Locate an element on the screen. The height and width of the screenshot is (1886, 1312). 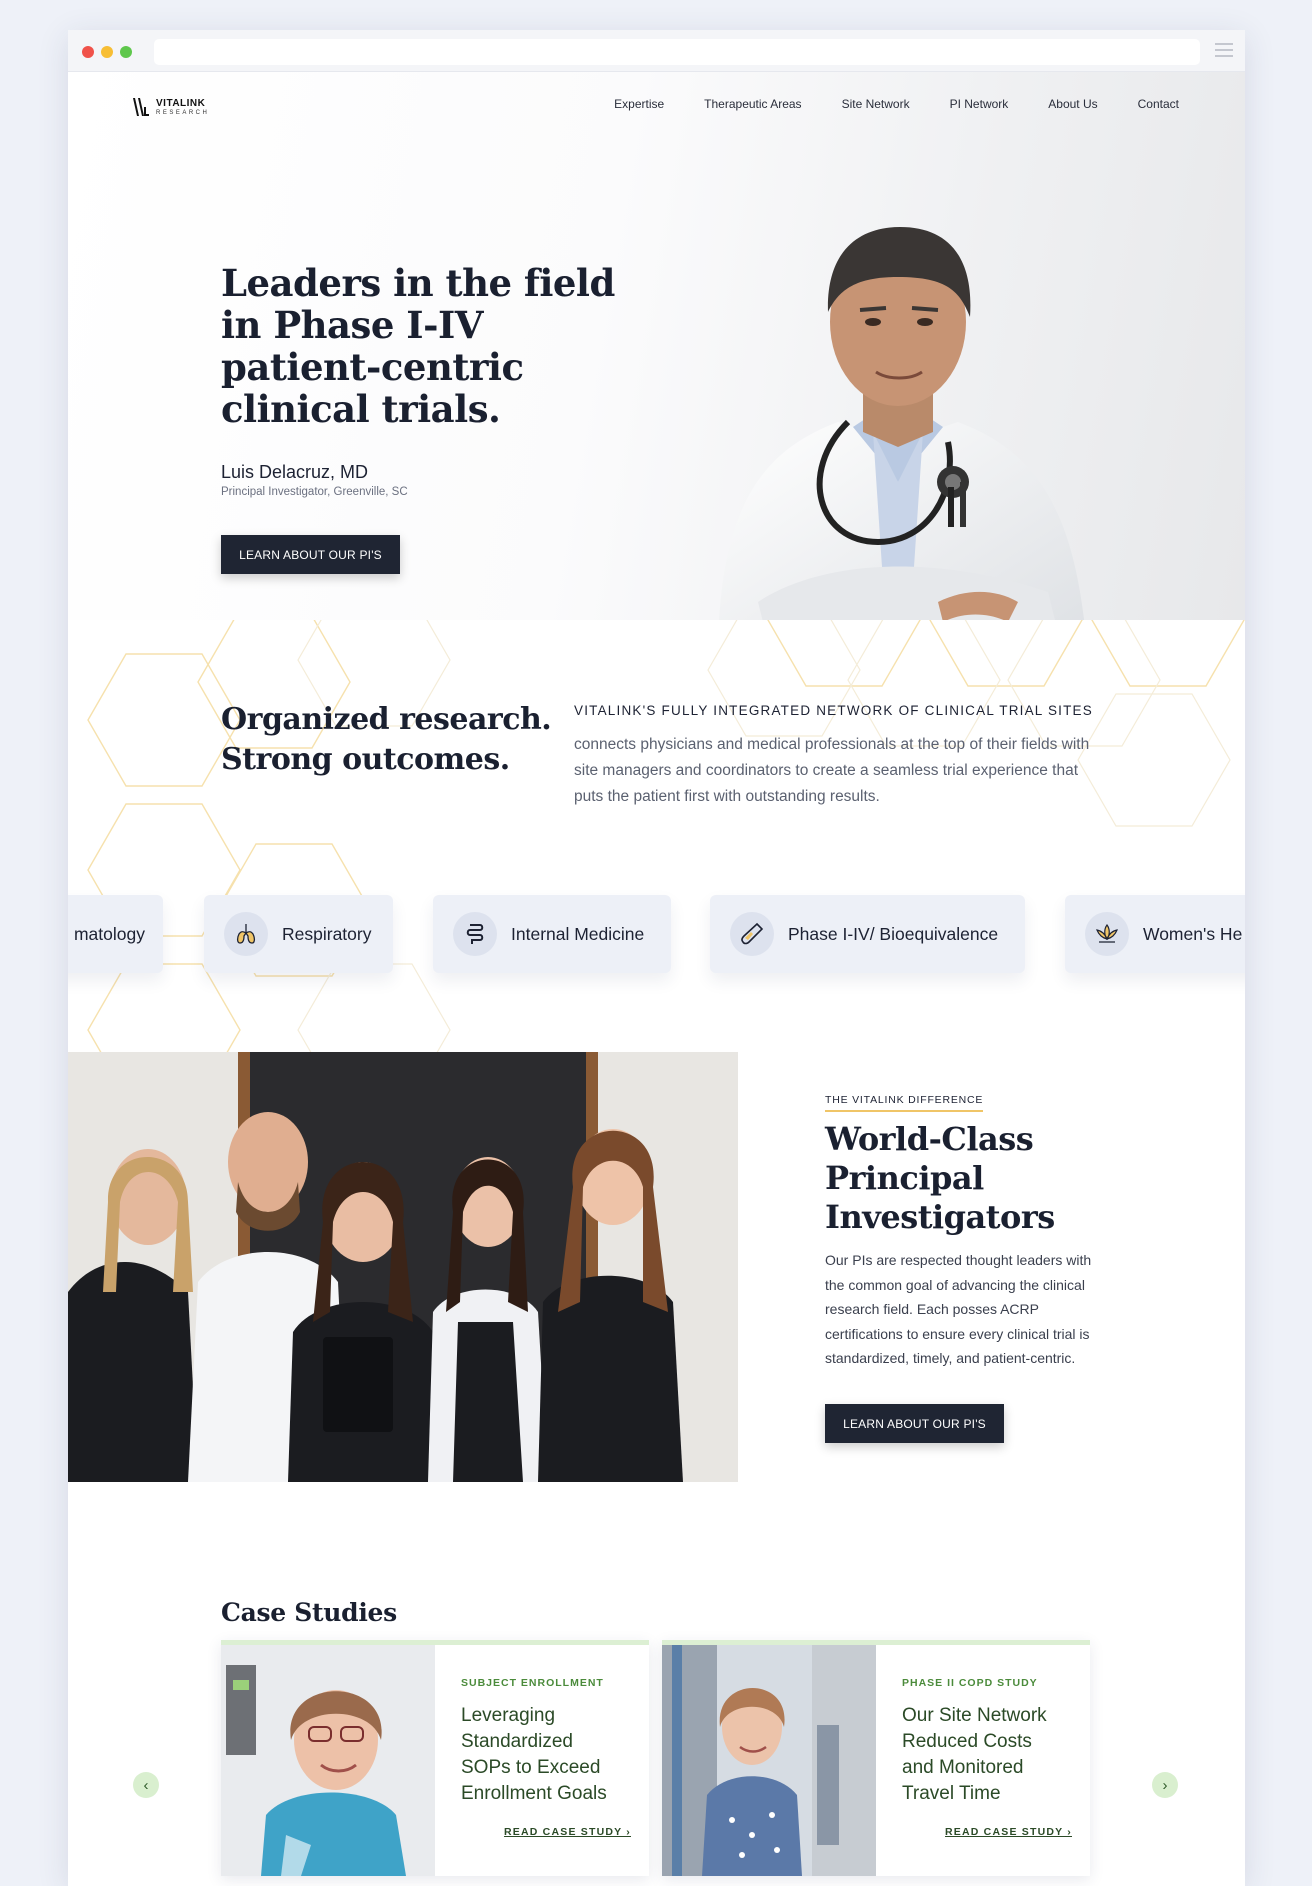
test-tube-icon is located at coordinates (752, 934).